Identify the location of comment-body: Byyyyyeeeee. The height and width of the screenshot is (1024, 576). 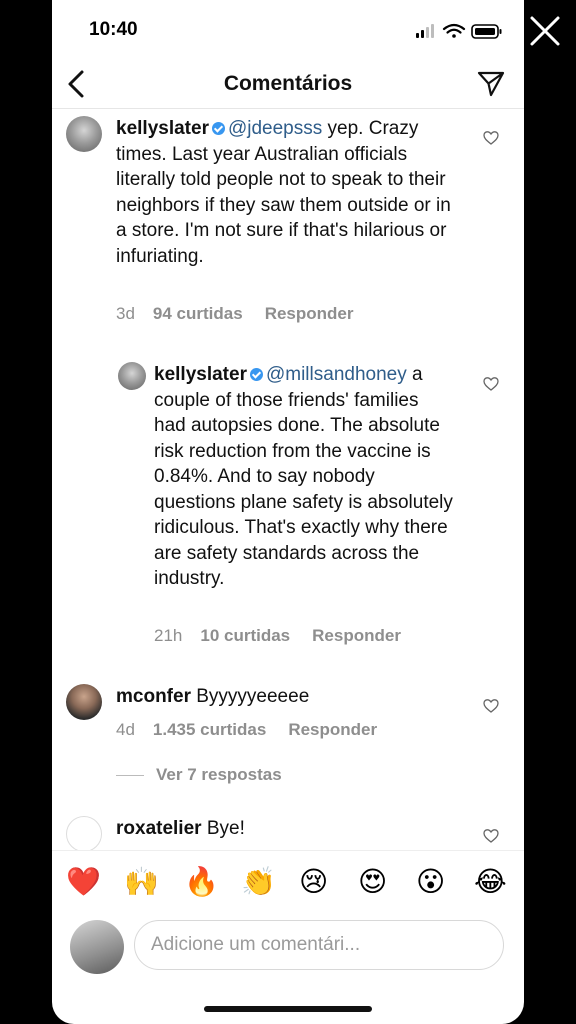
(250, 696).